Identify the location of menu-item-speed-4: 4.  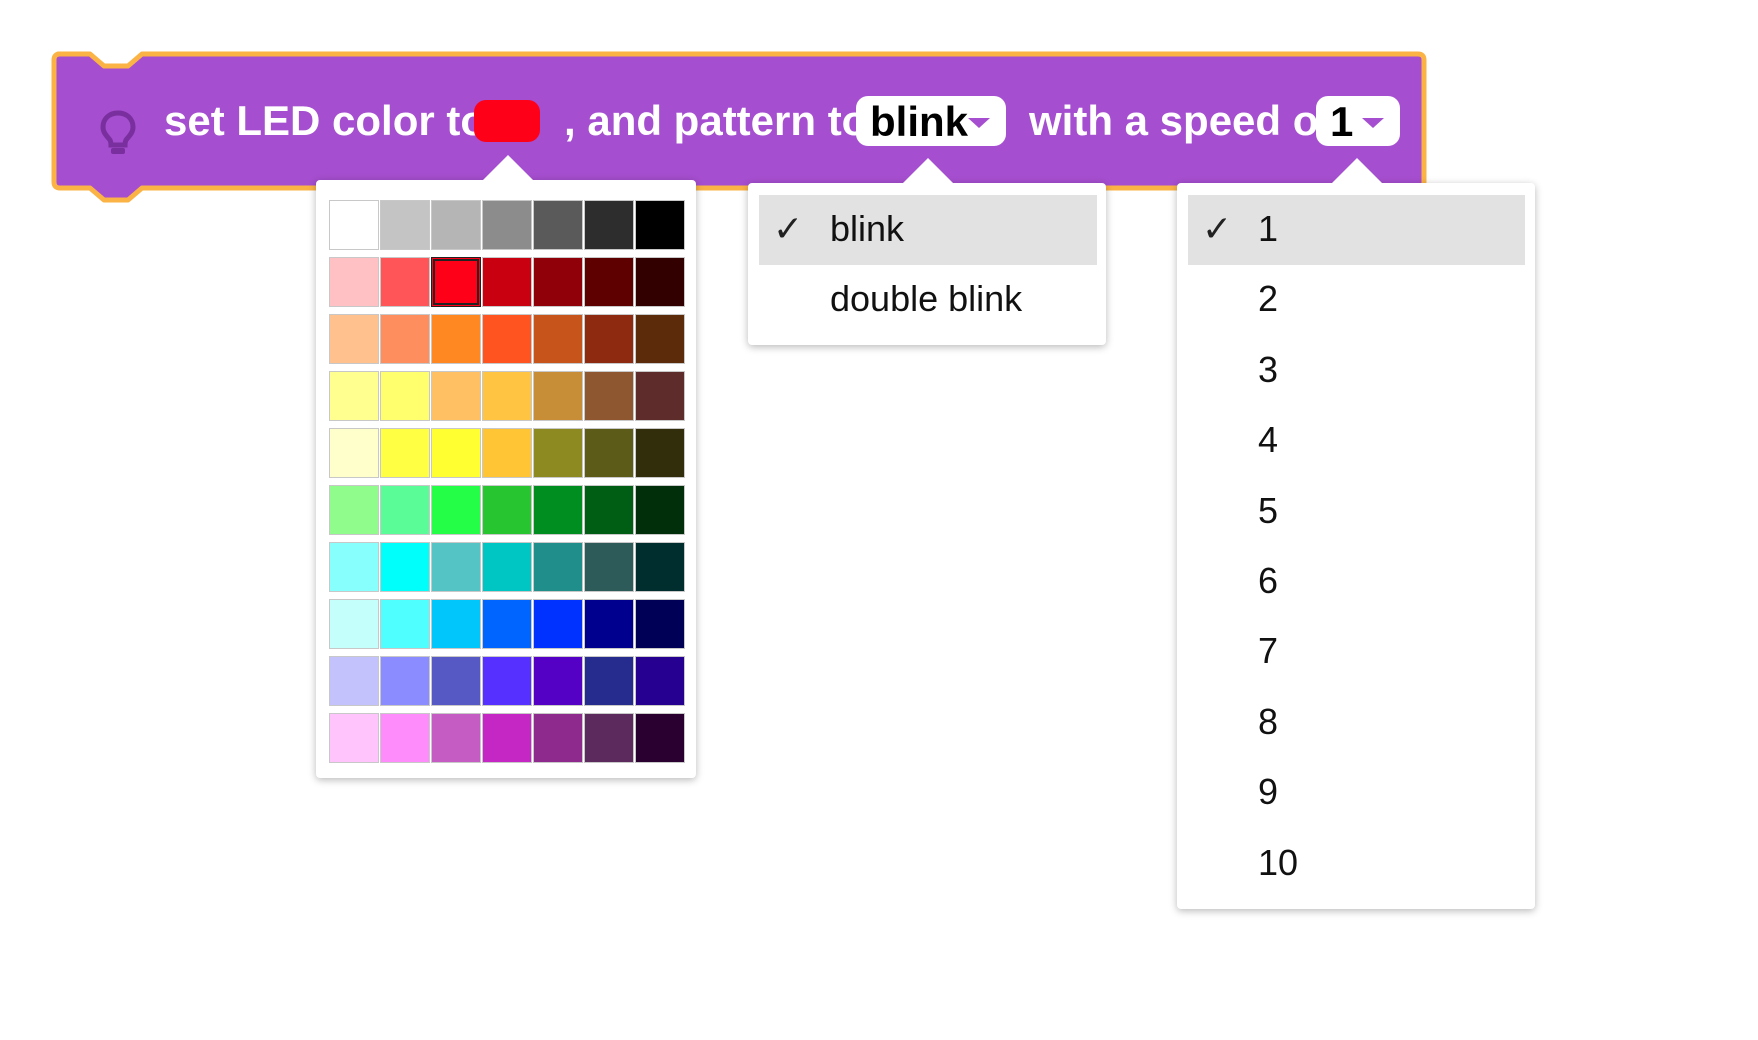
(1356, 441).